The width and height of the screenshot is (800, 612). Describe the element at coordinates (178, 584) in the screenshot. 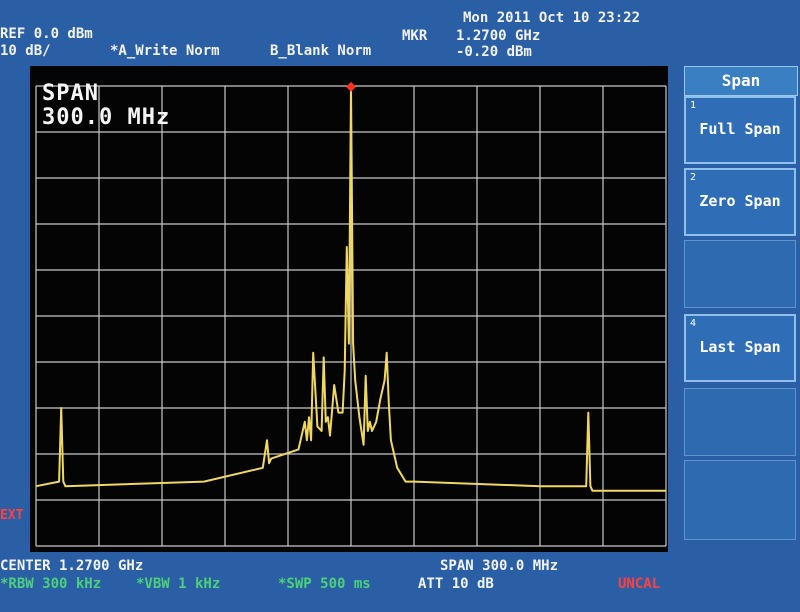

I see `vbw-setting: *VBW 1 kHz` at that location.